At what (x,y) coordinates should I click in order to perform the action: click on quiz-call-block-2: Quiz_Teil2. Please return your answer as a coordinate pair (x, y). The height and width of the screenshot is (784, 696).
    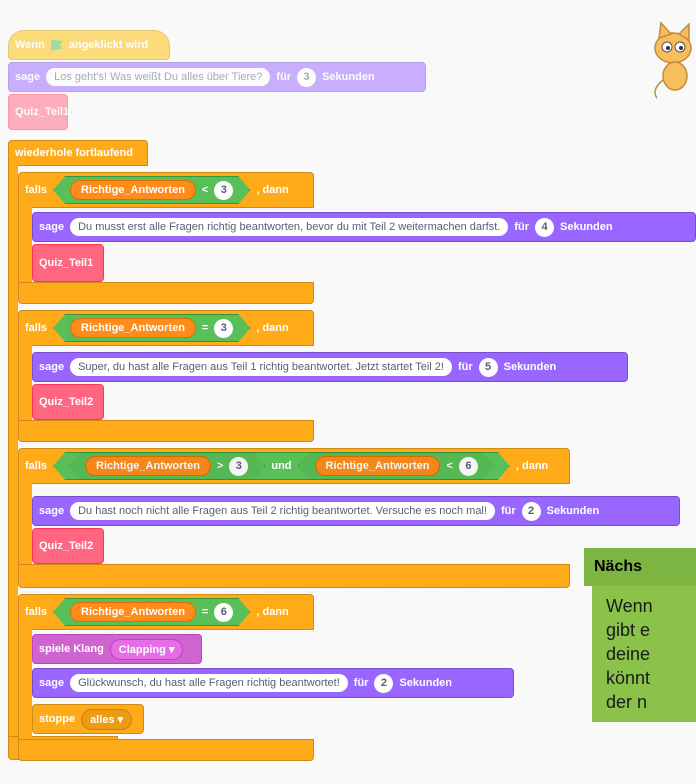
    Looking at the image, I should click on (68, 402).